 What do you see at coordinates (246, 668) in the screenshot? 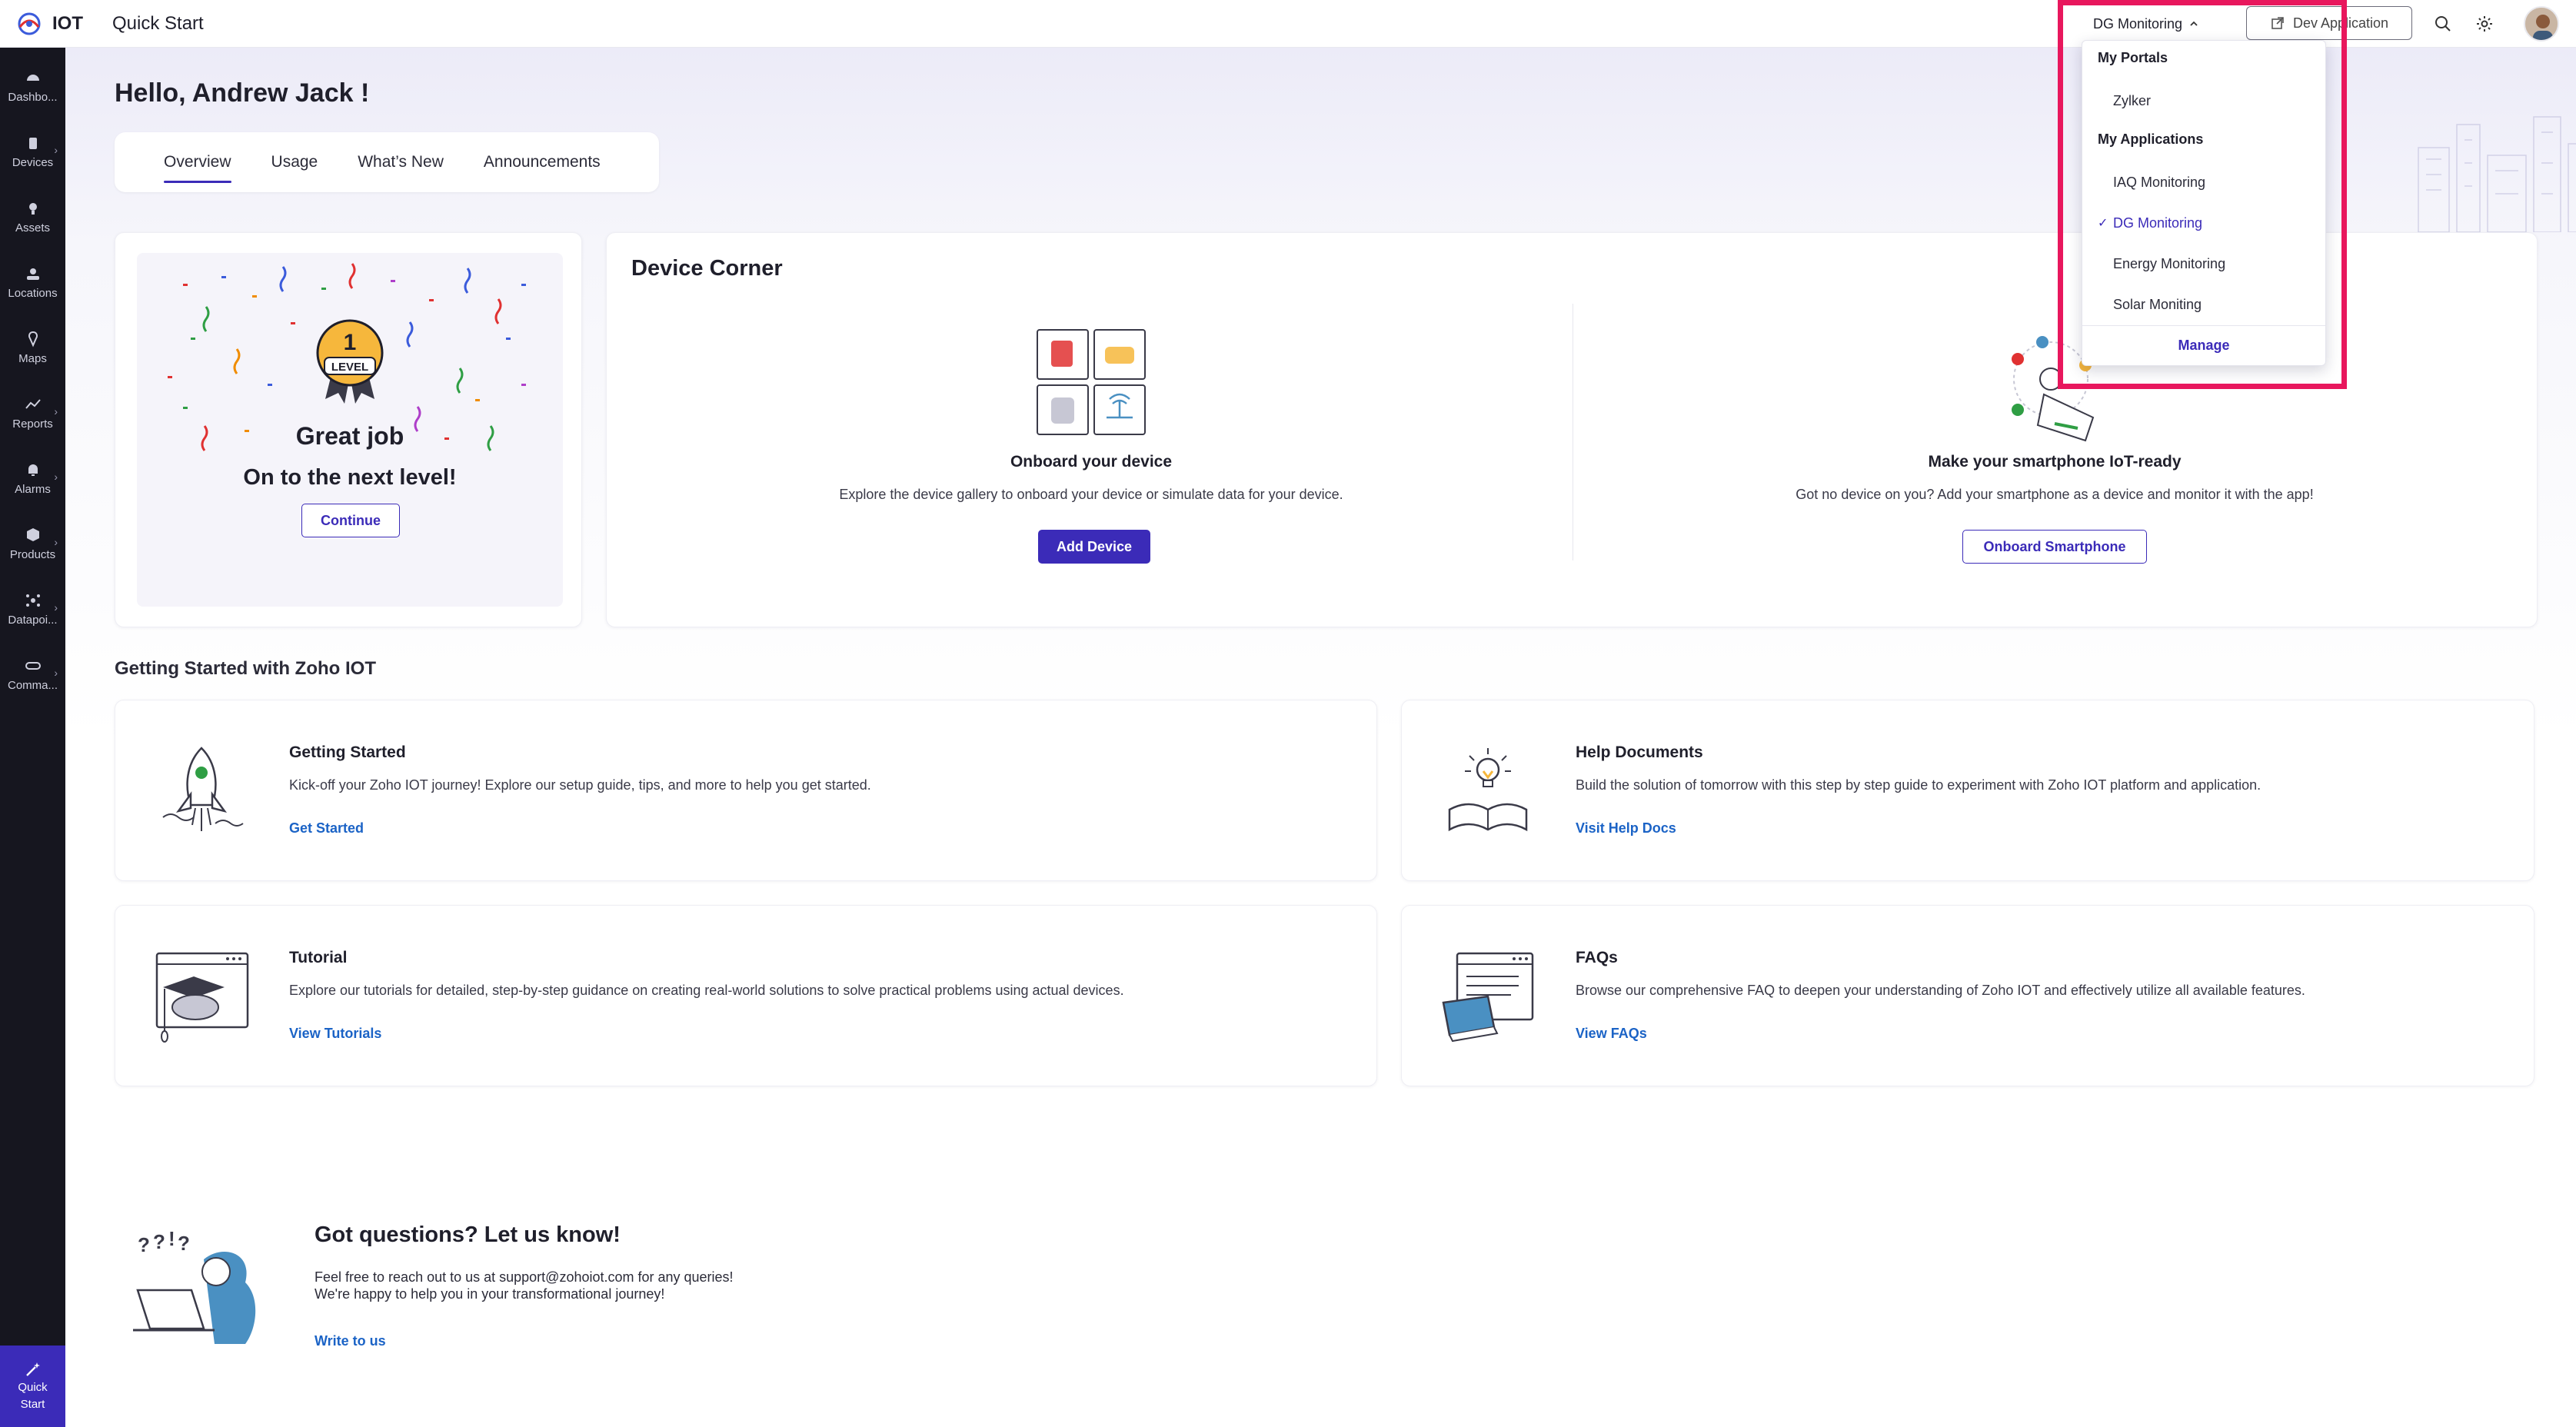
I see `getting-started-section-title: Getting Started with Zoho IOT` at bounding box center [246, 668].